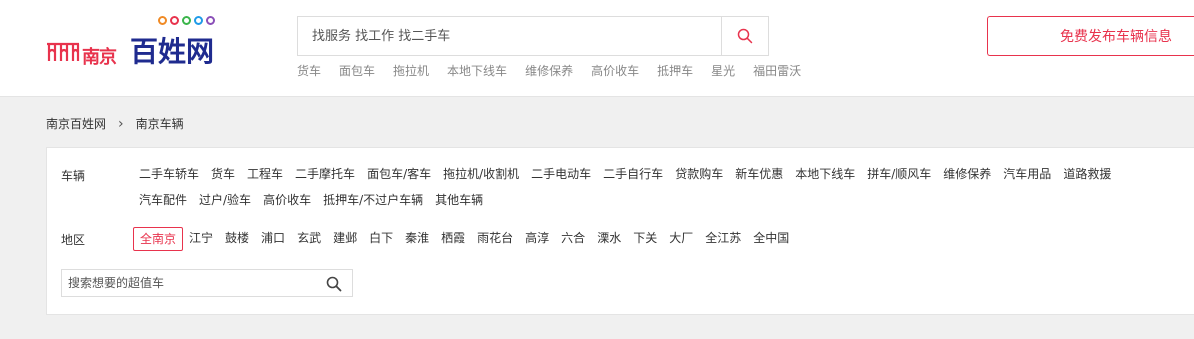 The width and height of the screenshot is (1194, 339). What do you see at coordinates (771, 238) in the screenshot?
I see `region-filter-link: 全中国` at bounding box center [771, 238].